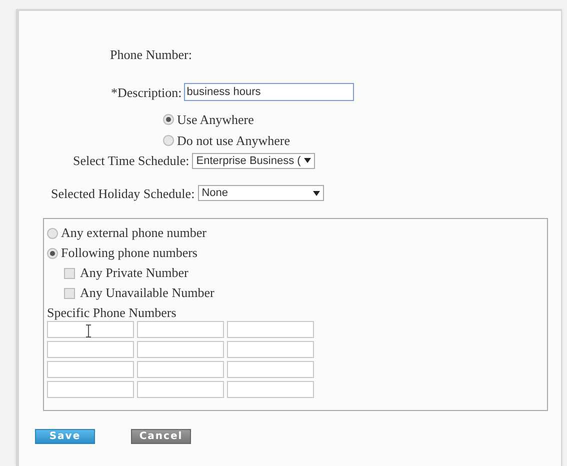 The image size is (567, 466). I want to click on dropdown: None, so click(261, 193).